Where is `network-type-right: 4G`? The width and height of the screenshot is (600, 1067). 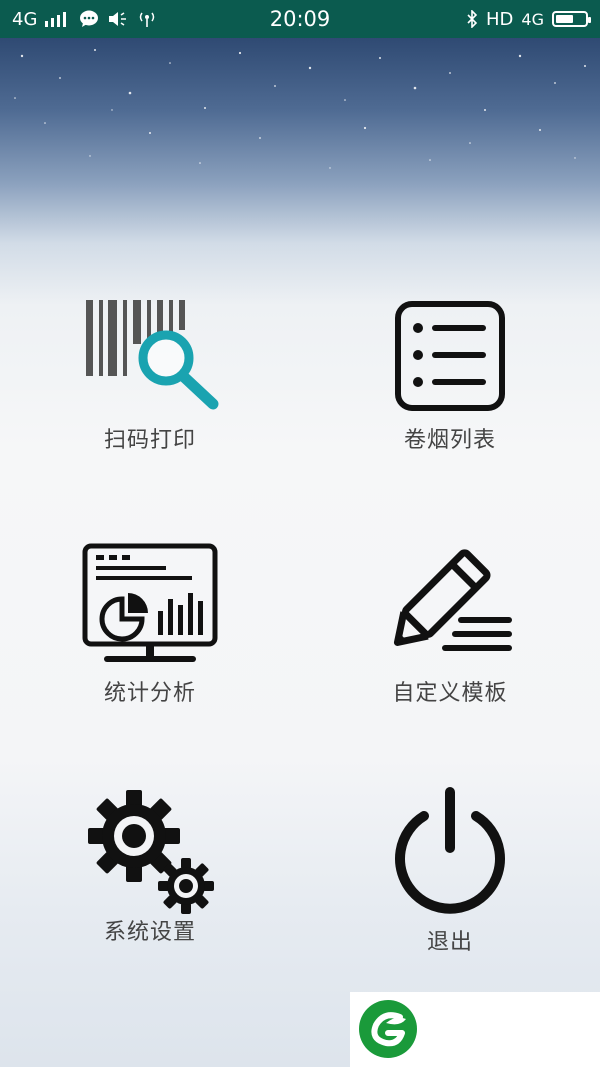
network-type-right: 4G is located at coordinates (532, 19).